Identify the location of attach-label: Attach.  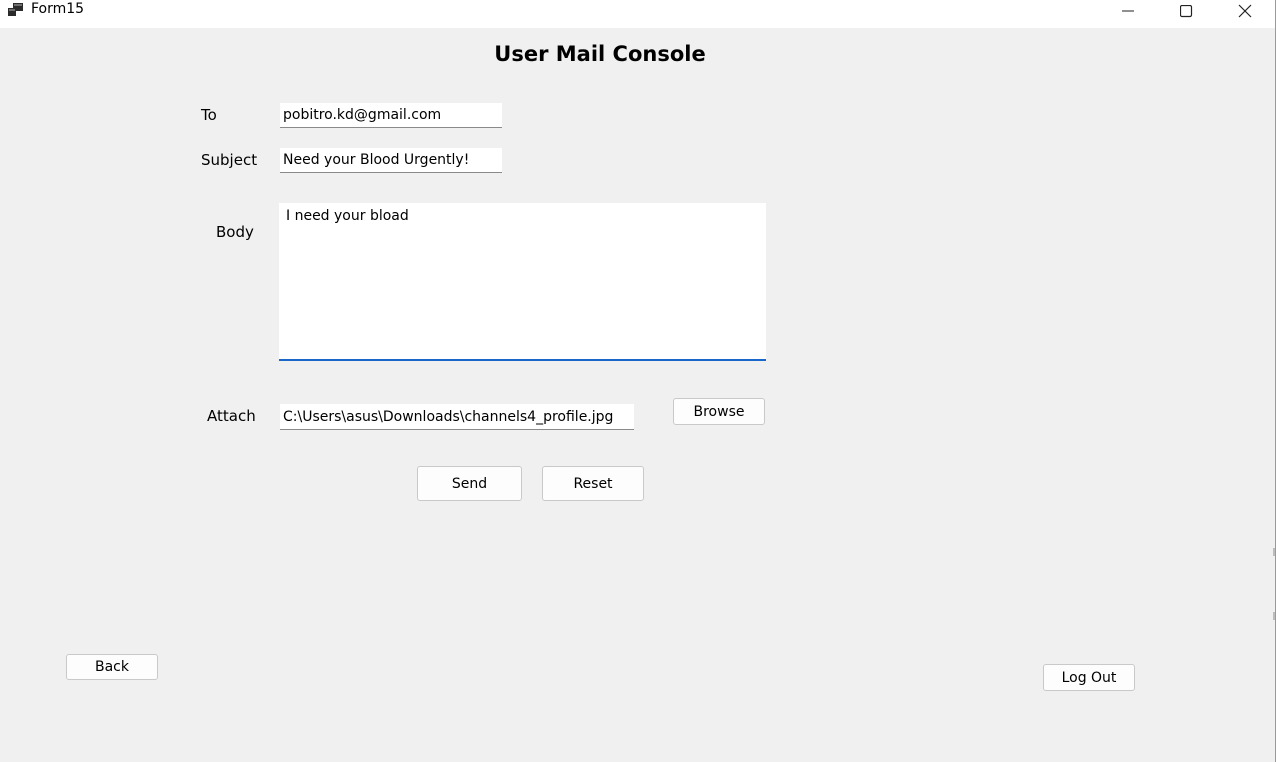
(231, 416).